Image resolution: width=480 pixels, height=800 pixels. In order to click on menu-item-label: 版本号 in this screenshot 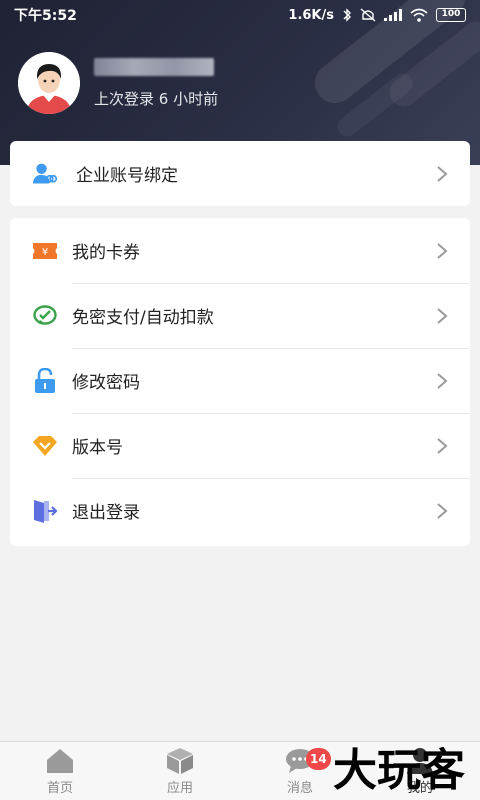, I will do `click(97, 448)`.